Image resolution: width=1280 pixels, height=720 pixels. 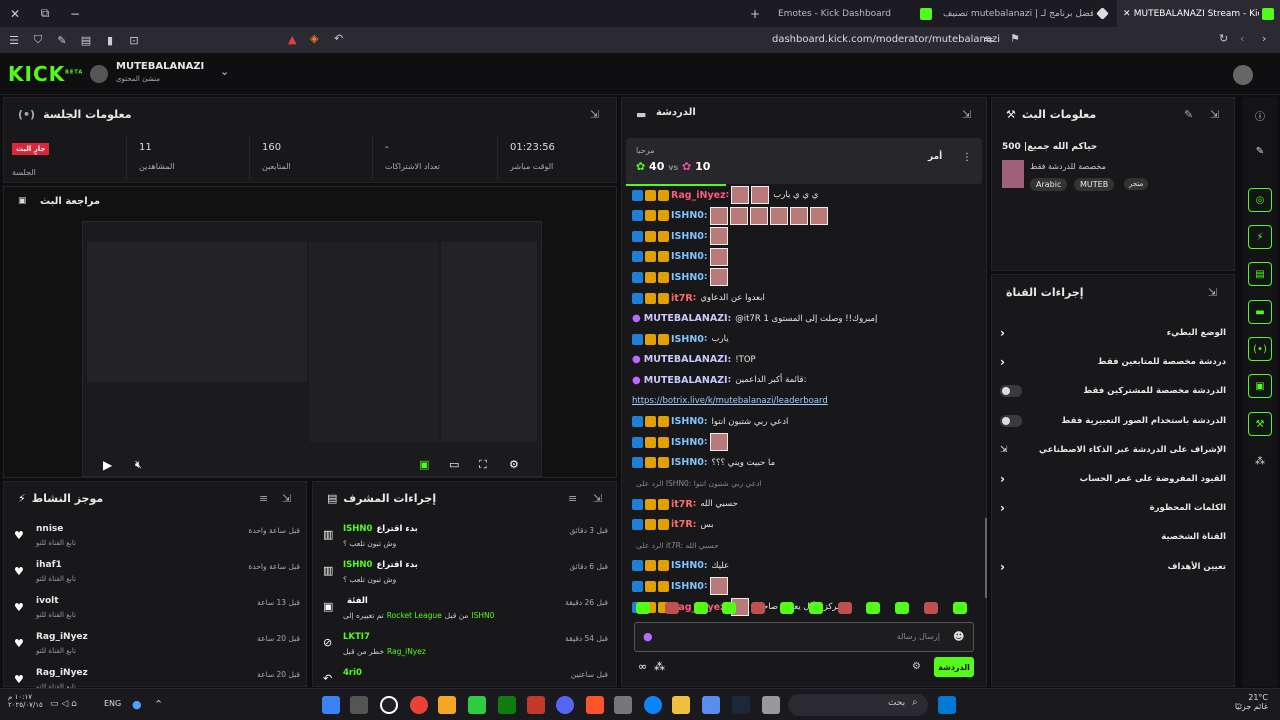 I want to click on edit-icon: ✎, so click(x=1188, y=114).